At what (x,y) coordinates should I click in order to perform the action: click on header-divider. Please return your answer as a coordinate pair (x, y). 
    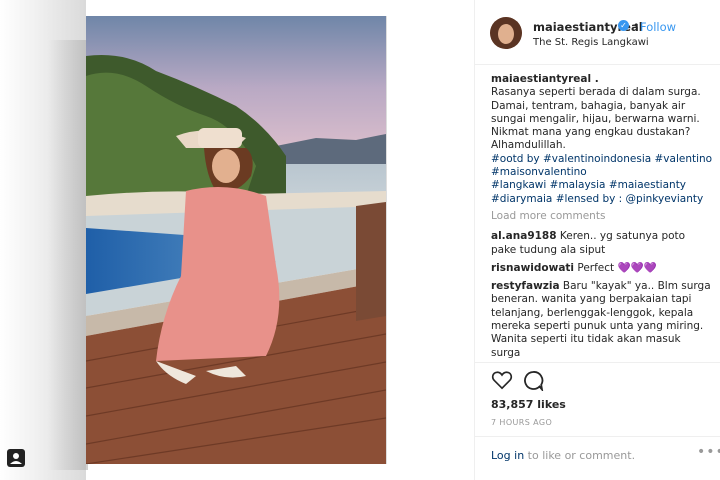
    Looking at the image, I should click on (597, 64).